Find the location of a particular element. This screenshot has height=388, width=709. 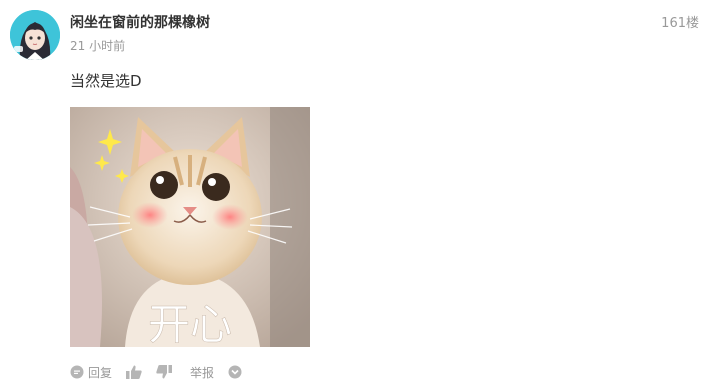

thumbs-up-icon is located at coordinates (134, 372).